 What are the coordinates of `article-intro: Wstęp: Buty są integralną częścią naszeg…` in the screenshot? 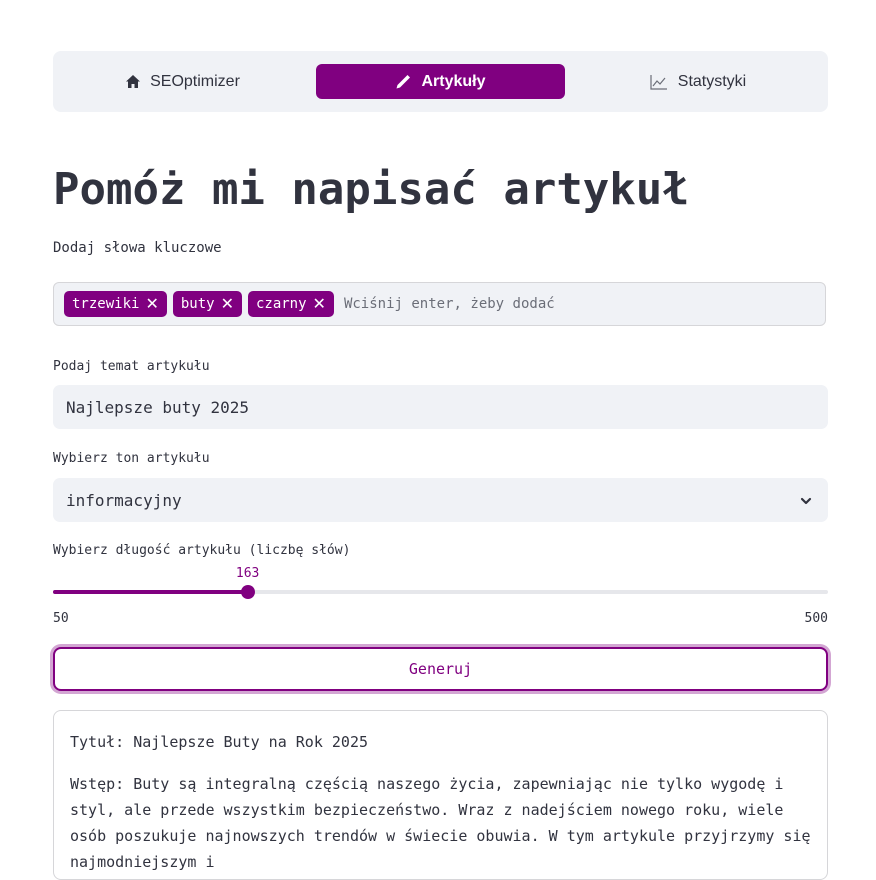 It's located at (440, 823).